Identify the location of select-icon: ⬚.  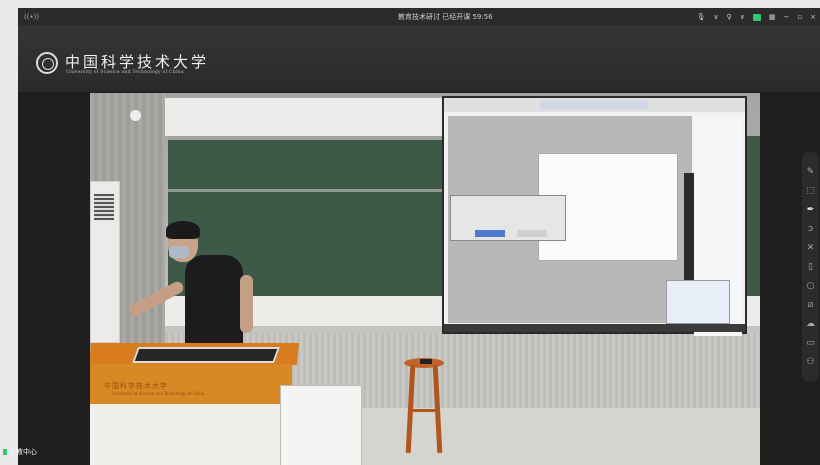
(810, 191).